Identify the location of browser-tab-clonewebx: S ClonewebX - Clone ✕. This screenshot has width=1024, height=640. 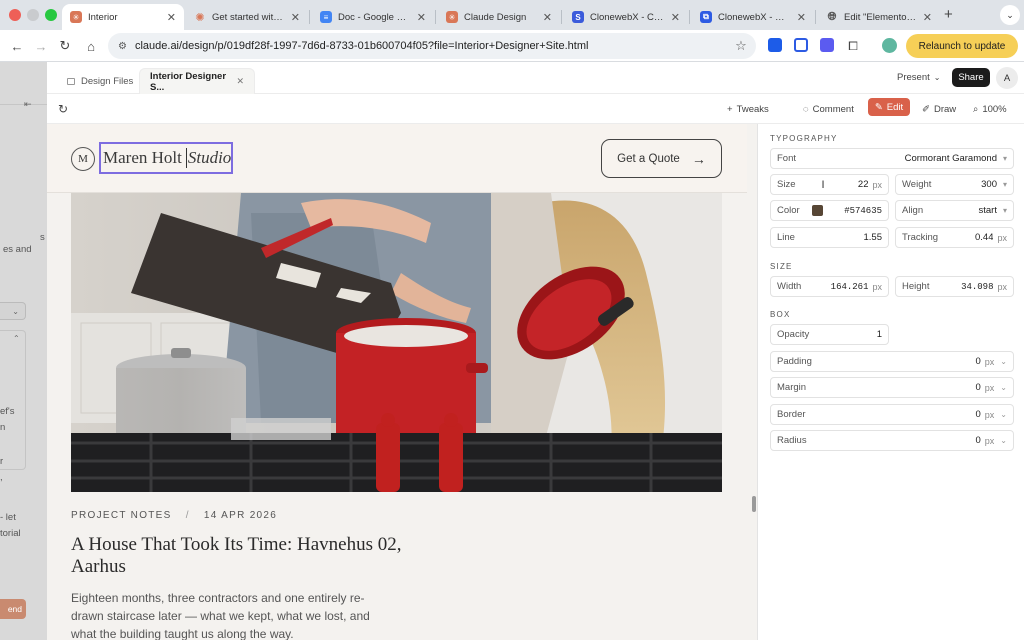
(626, 17).